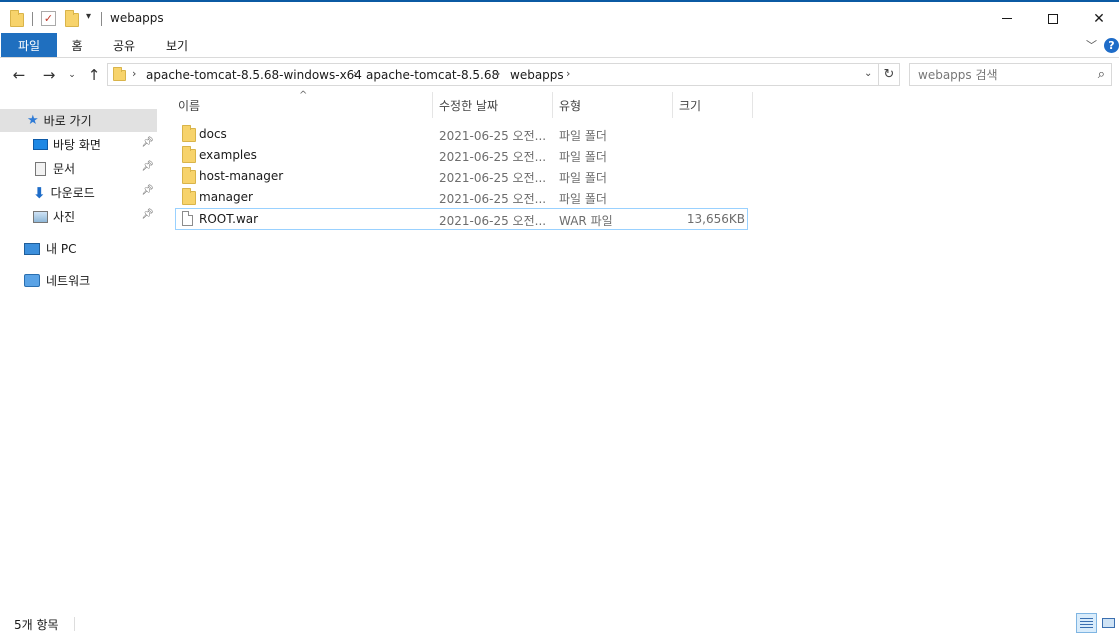 Image resolution: width=1119 pixels, height=636 pixels. What do you see at coordinates (32, 248) in the screenshot?
I see `computer-icon` at bounding box center [32, 248].